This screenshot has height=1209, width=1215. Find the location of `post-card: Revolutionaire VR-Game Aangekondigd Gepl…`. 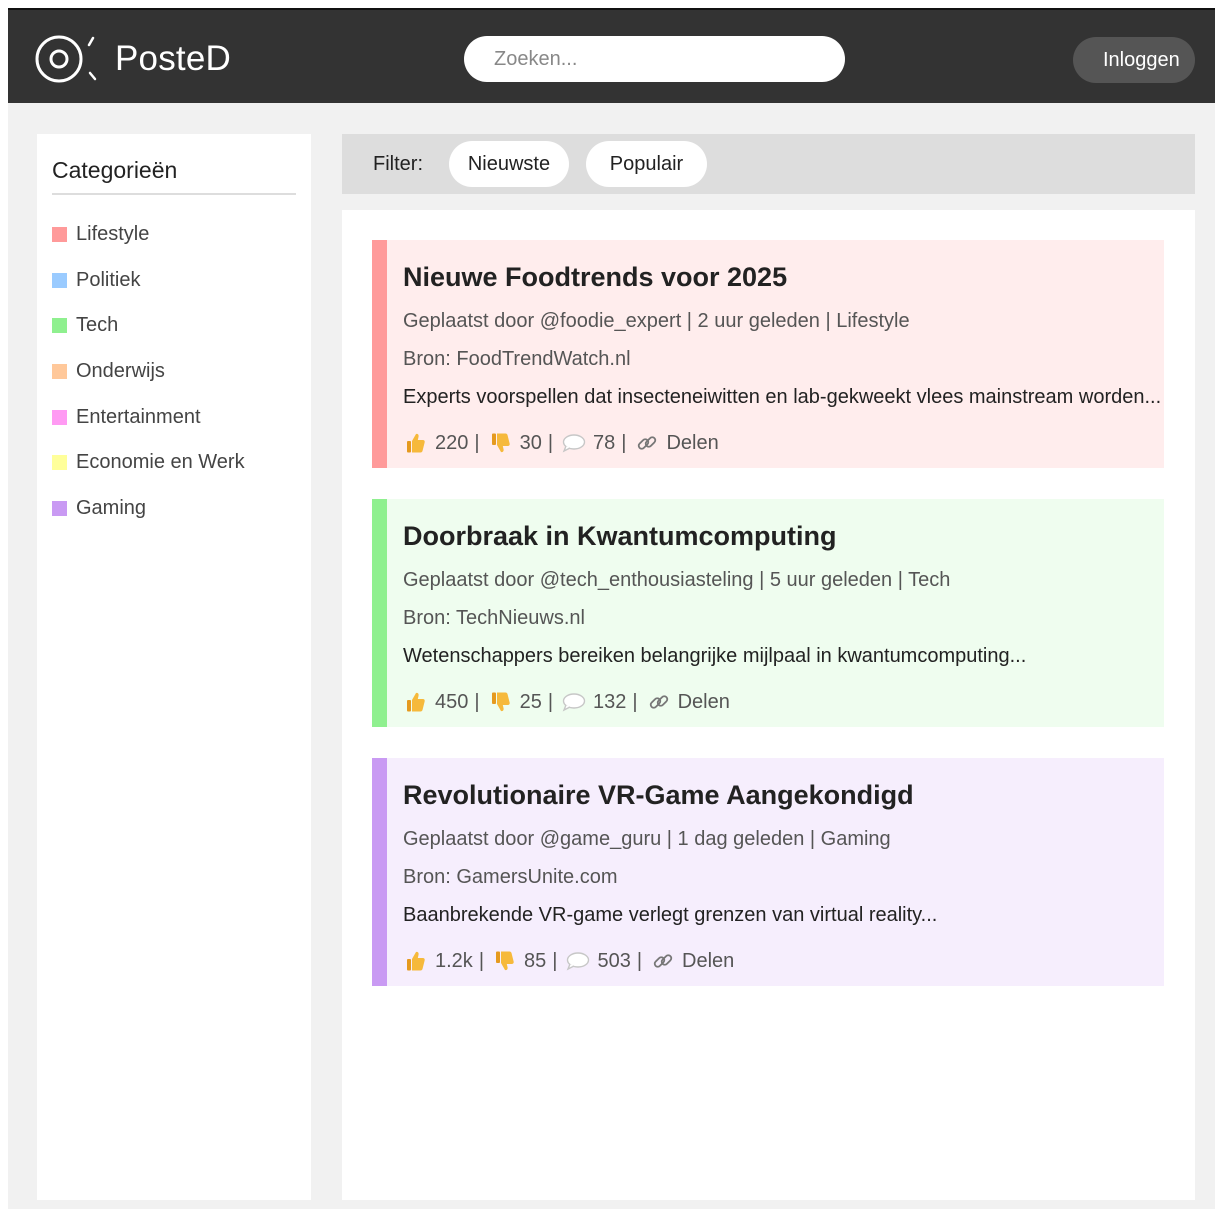

post-card: Revolutionaire VR-Game Aangekondigd Gepl… is located at coordinates (768, 872).